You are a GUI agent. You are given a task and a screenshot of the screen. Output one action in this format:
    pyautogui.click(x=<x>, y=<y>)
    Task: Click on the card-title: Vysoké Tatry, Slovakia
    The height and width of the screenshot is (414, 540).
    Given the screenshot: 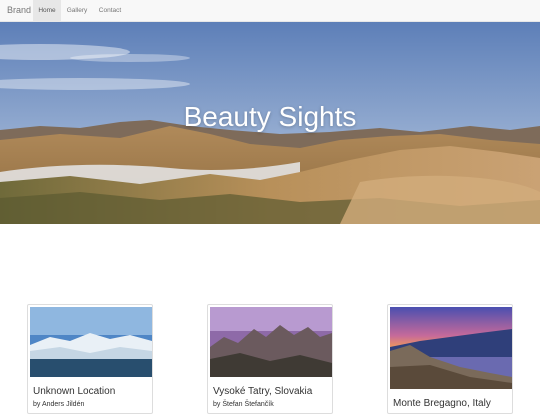 What is the action you would take?
    pyautogui.click(x=263, y=391)
    